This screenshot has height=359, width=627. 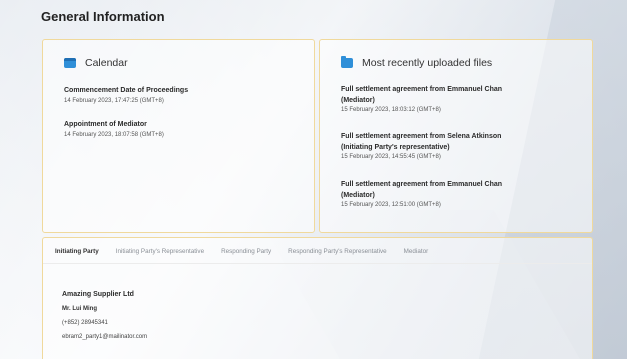 I want to click on folder-icon, so click(x=347, y=62).